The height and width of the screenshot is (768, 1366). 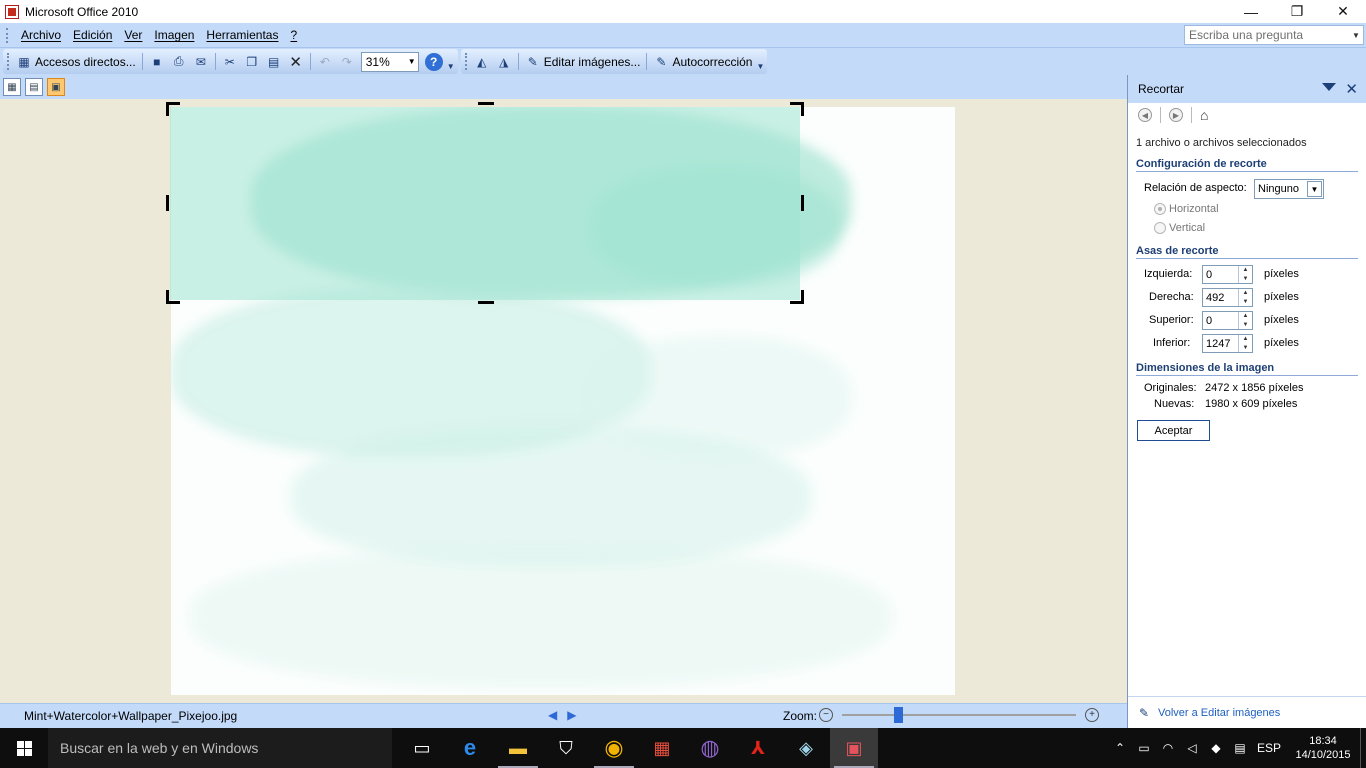 I want to click on menu-ver: Ver, so click(x=133, y=35).